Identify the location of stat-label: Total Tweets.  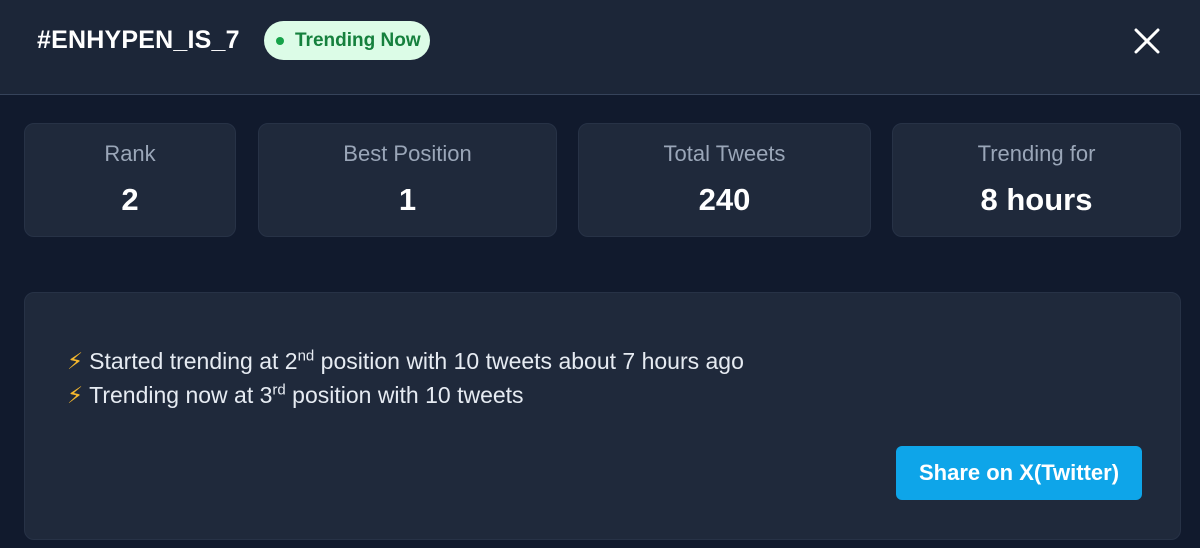
(724, 153).